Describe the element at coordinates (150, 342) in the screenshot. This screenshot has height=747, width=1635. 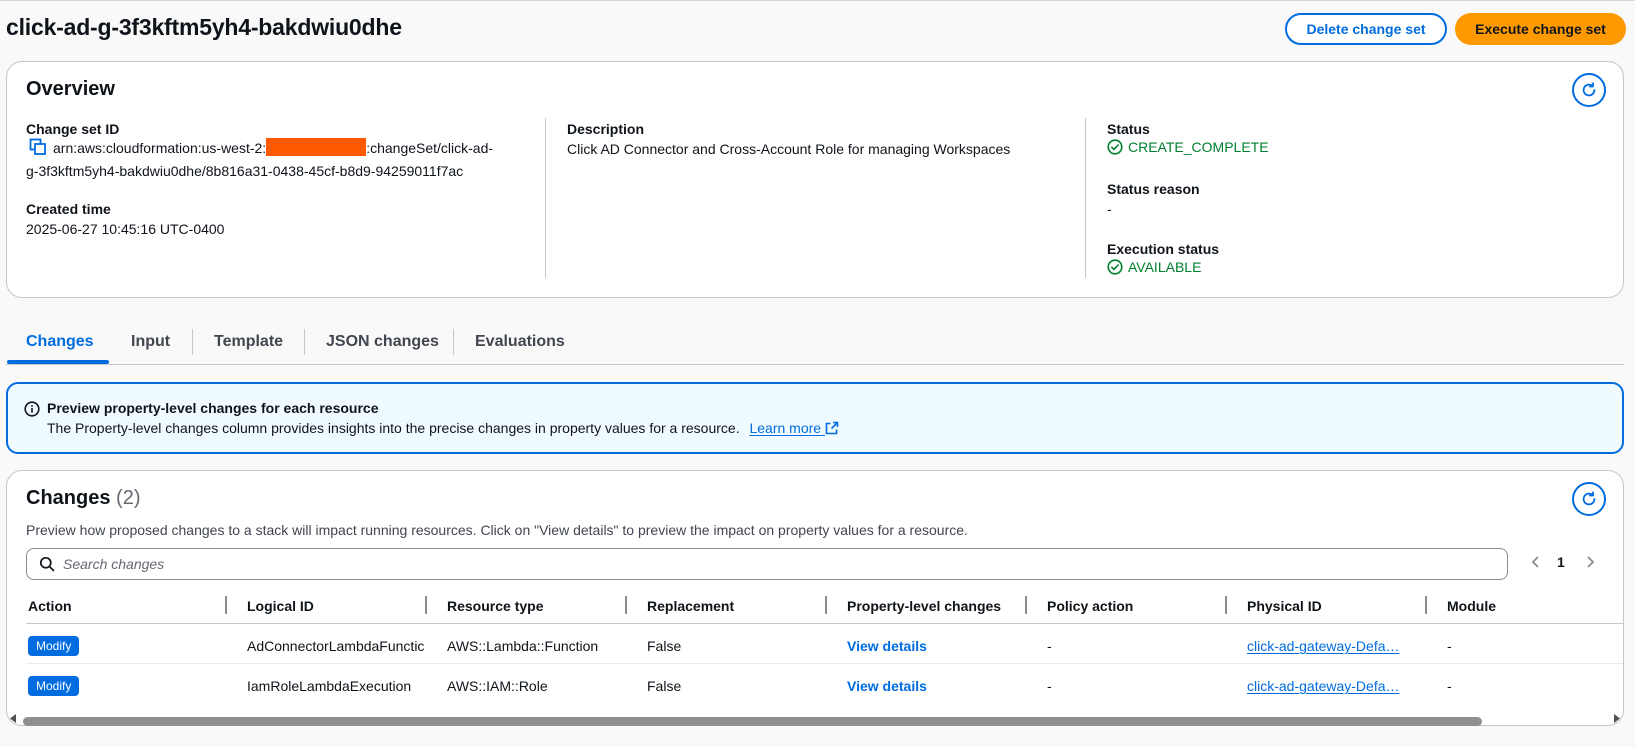
I see `tab-input: Input` at that location.